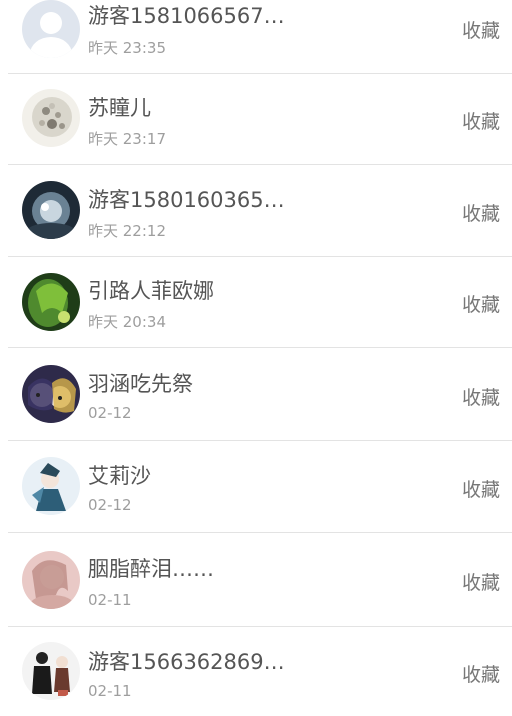  I want to click on user-name: 艾莉沙, so click(119, 476).